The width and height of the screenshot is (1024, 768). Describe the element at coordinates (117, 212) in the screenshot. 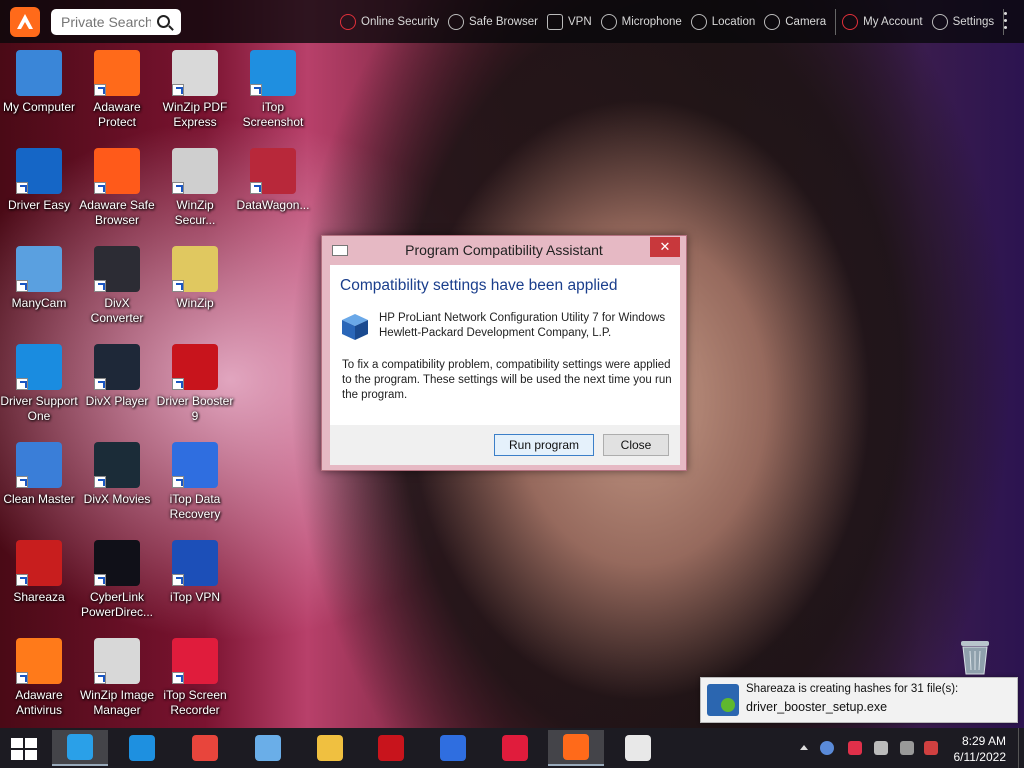

I see `desktop-icon-label: Adaware Safe Browser` at that location.